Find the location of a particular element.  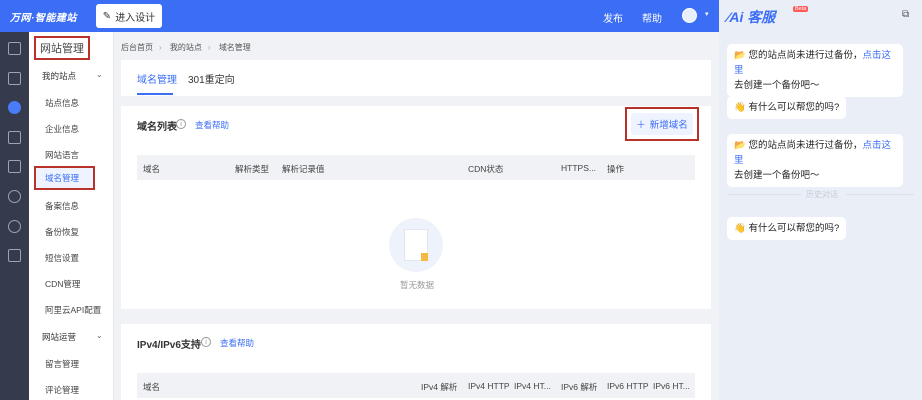

brand-logo: 万网·智能建站 is located at coordinates (43, 16).